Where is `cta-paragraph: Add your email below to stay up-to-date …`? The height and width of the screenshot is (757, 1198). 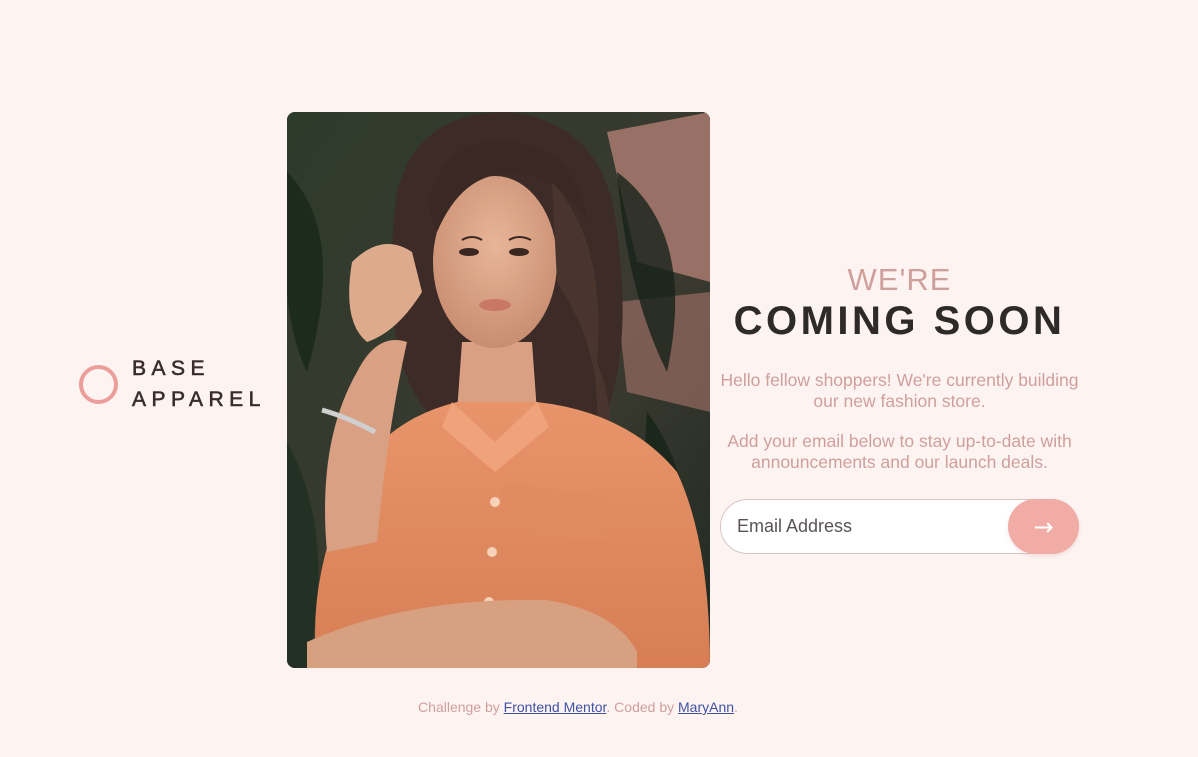 cta-paragraph: Add your email below to stay up-to-date … is located at coordinates (899, 451).